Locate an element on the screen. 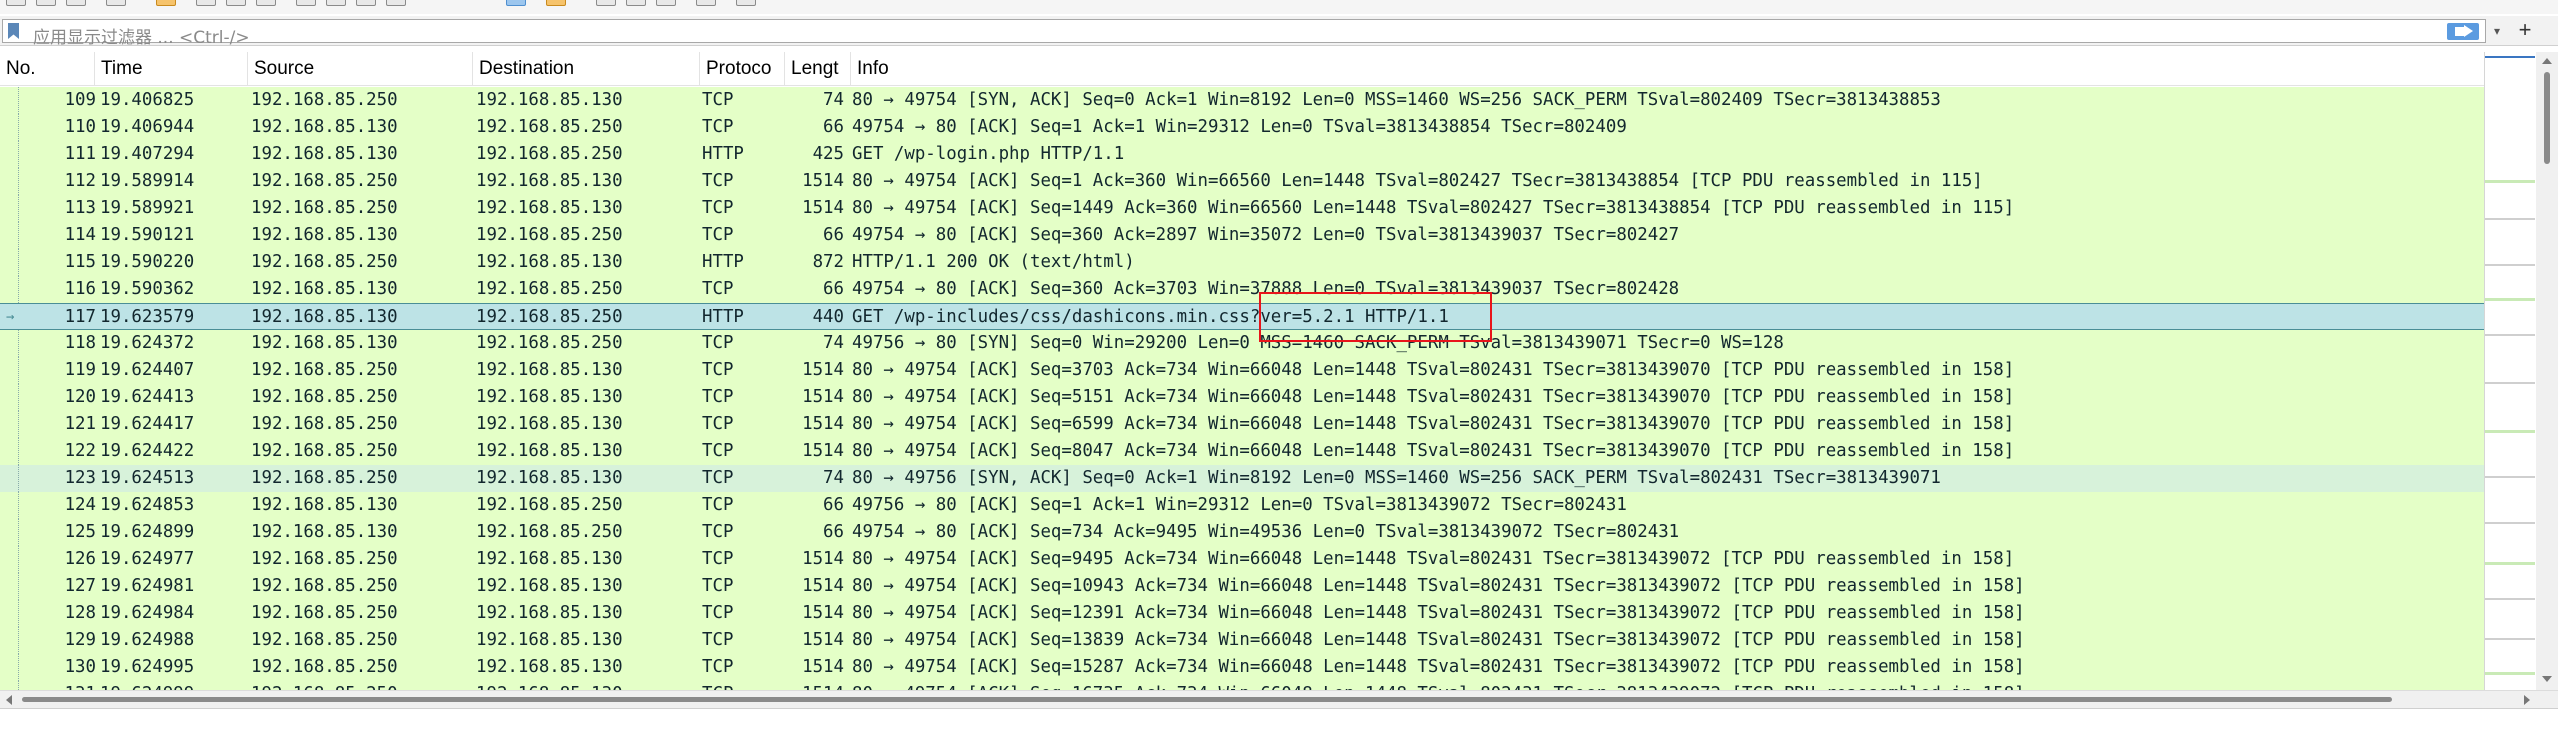 This screenshot has width=2558, height=730. close-file-icon is located at coordinates (76, 3).